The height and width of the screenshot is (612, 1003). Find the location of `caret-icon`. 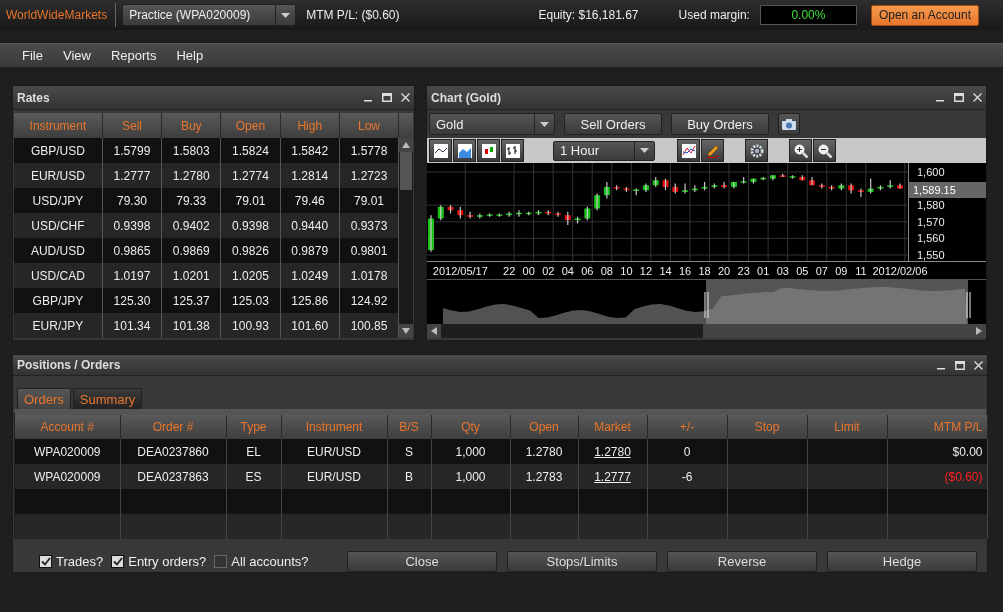

caret-icon is located at coordinates (544, 124).